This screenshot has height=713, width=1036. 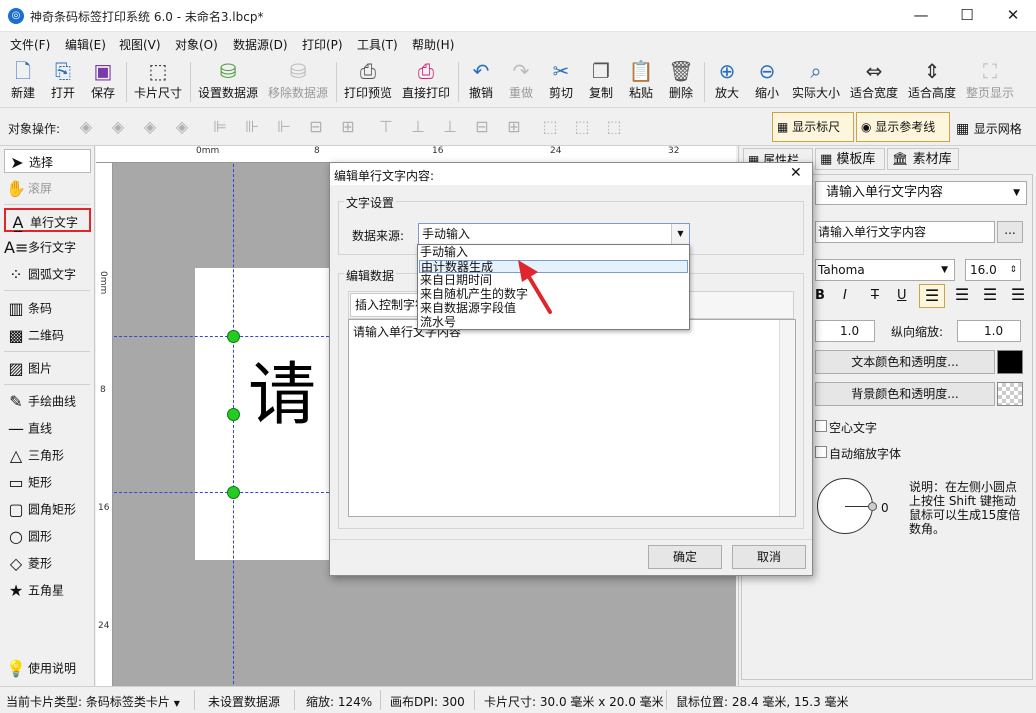 What do you see at coordinates (932, 296) in the screenshot?
I see `align-left-button: ☰` at bounding box center [932, 296].